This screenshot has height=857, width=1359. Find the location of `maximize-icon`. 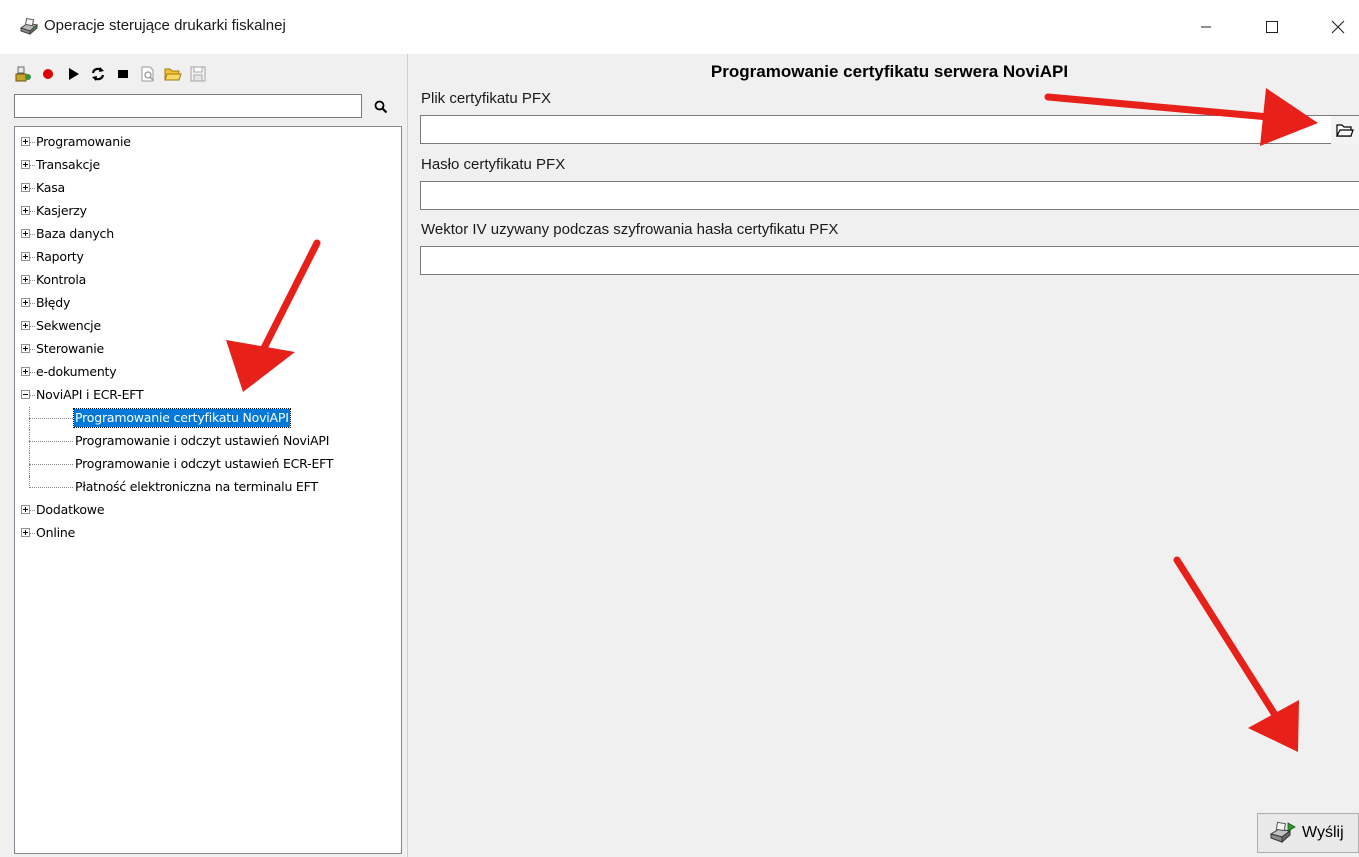

maximize-icon is located at coordinates (1272, 27).